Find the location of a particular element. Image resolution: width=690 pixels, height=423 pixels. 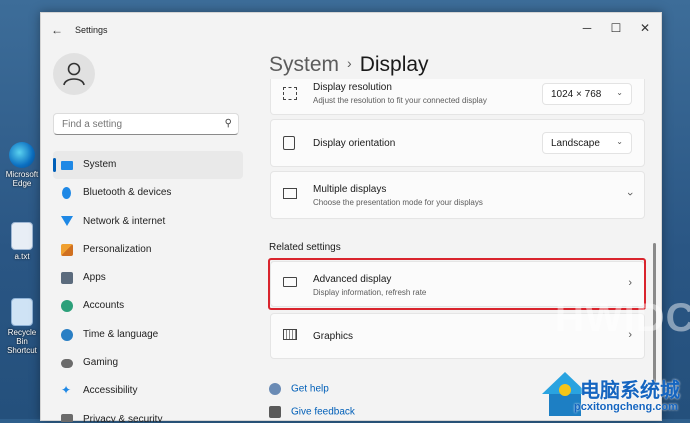

sidebar-item-system: System is located at coordinates (148, 165).